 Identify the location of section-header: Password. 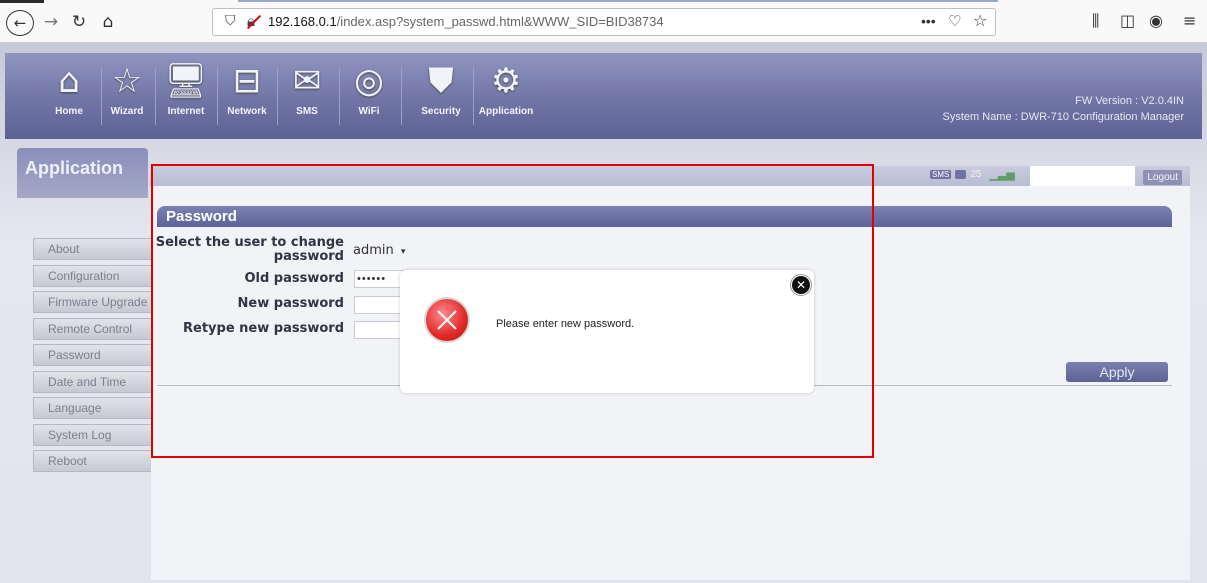
(664, 216).